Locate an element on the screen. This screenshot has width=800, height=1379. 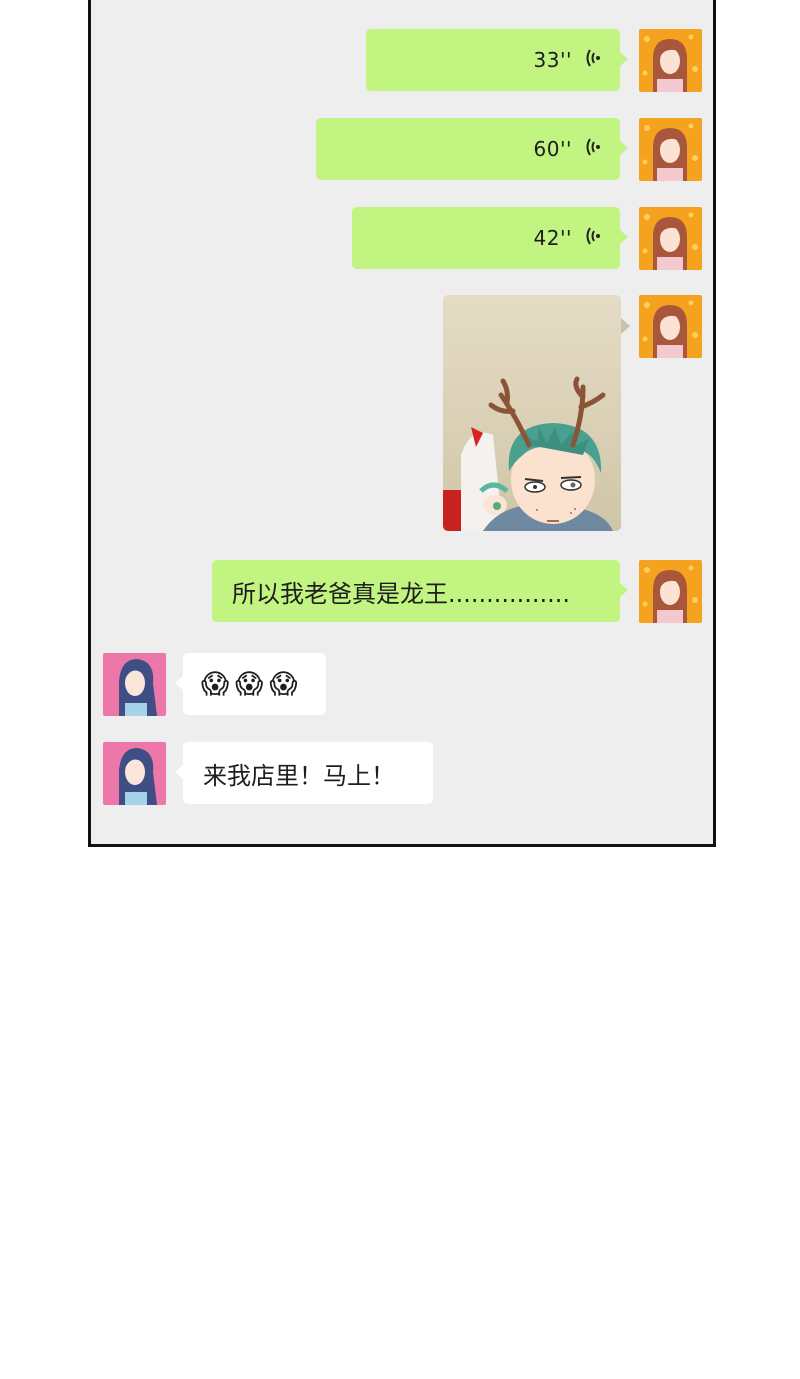
text-message-bubble: 来我店里！马上！ is located at coordinates (304, 773).